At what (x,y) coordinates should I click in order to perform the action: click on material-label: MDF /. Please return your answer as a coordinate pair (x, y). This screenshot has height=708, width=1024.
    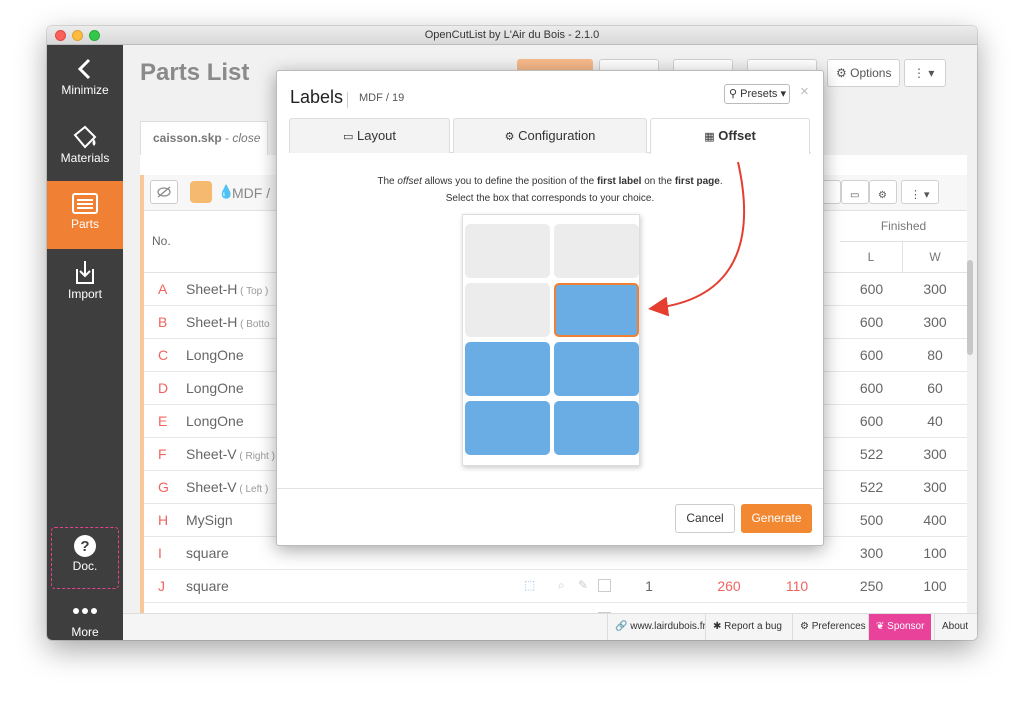
    Looking at the image, I should click on (251, 193).